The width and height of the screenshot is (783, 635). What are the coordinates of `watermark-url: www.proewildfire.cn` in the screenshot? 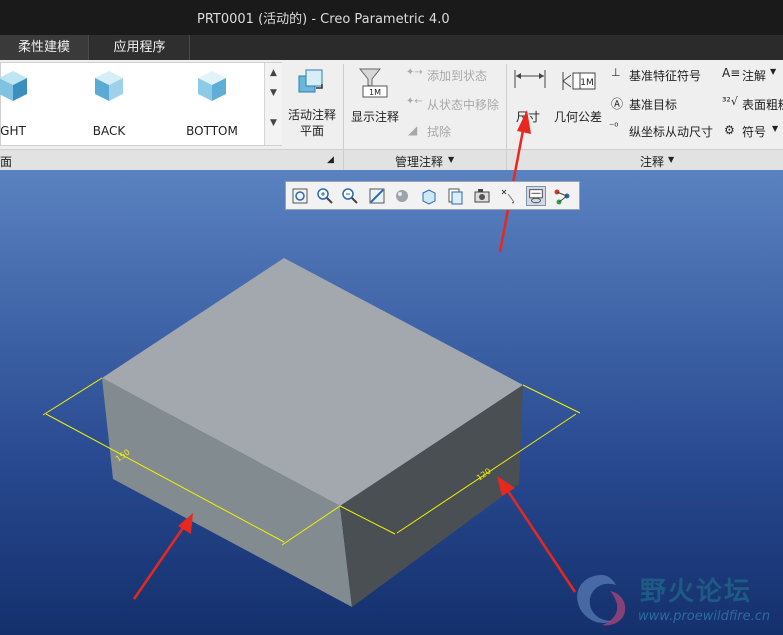 It's located at (704, 616).